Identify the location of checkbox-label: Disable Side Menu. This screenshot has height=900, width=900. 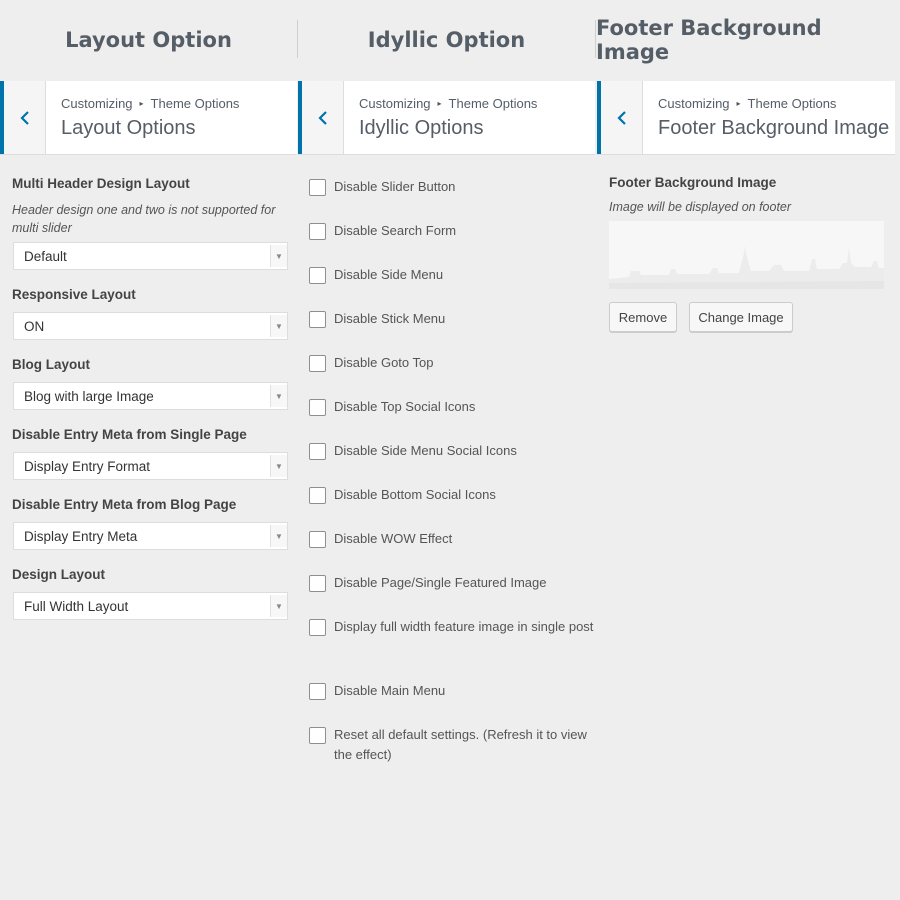
(389, 274).